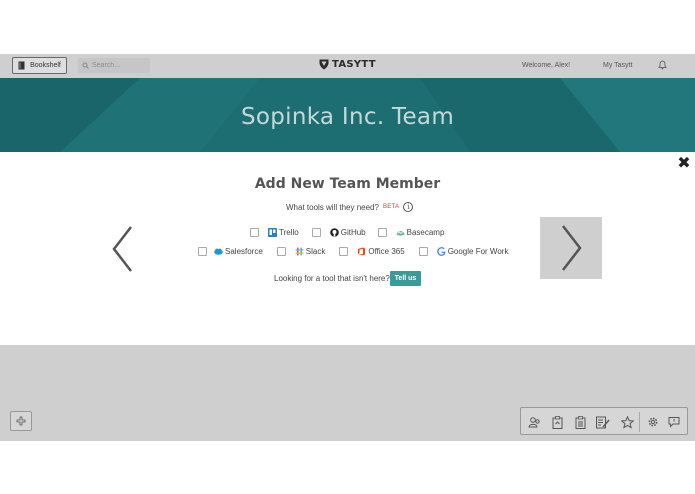 The width and height of the screenshot is (695, 494). I want to click on welcome-message: Welcome, Alex!, so click(546, 65).